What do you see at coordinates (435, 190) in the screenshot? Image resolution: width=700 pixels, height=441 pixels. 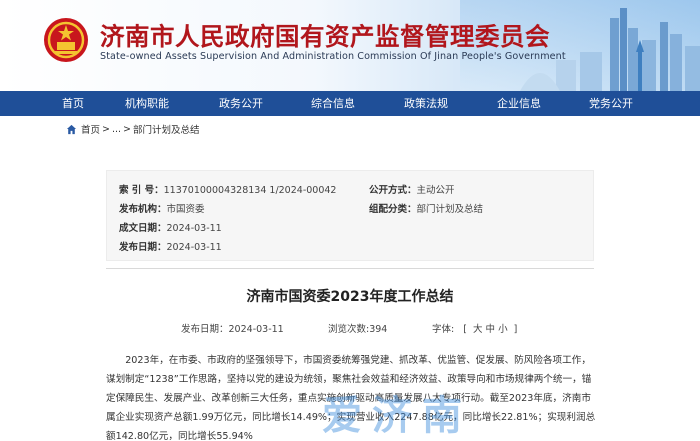 I see `open-mode-value: 主动公开` at bounding box center [435, 190].